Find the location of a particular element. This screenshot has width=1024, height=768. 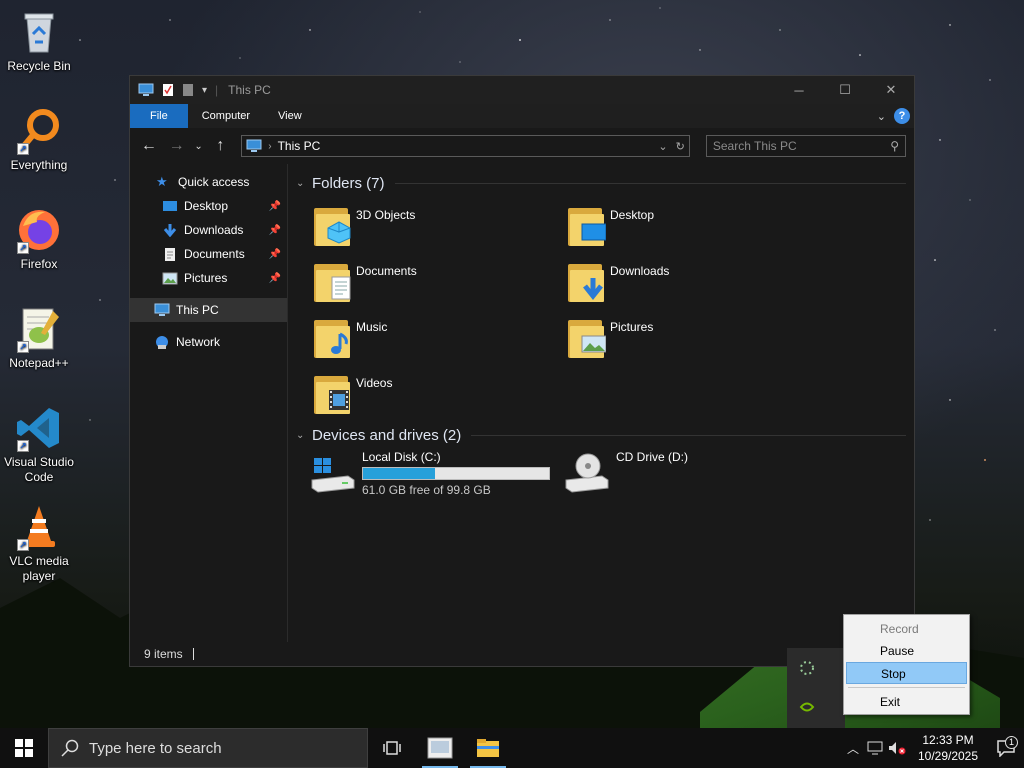

tab-file: File is located at coordinates (159, 116).